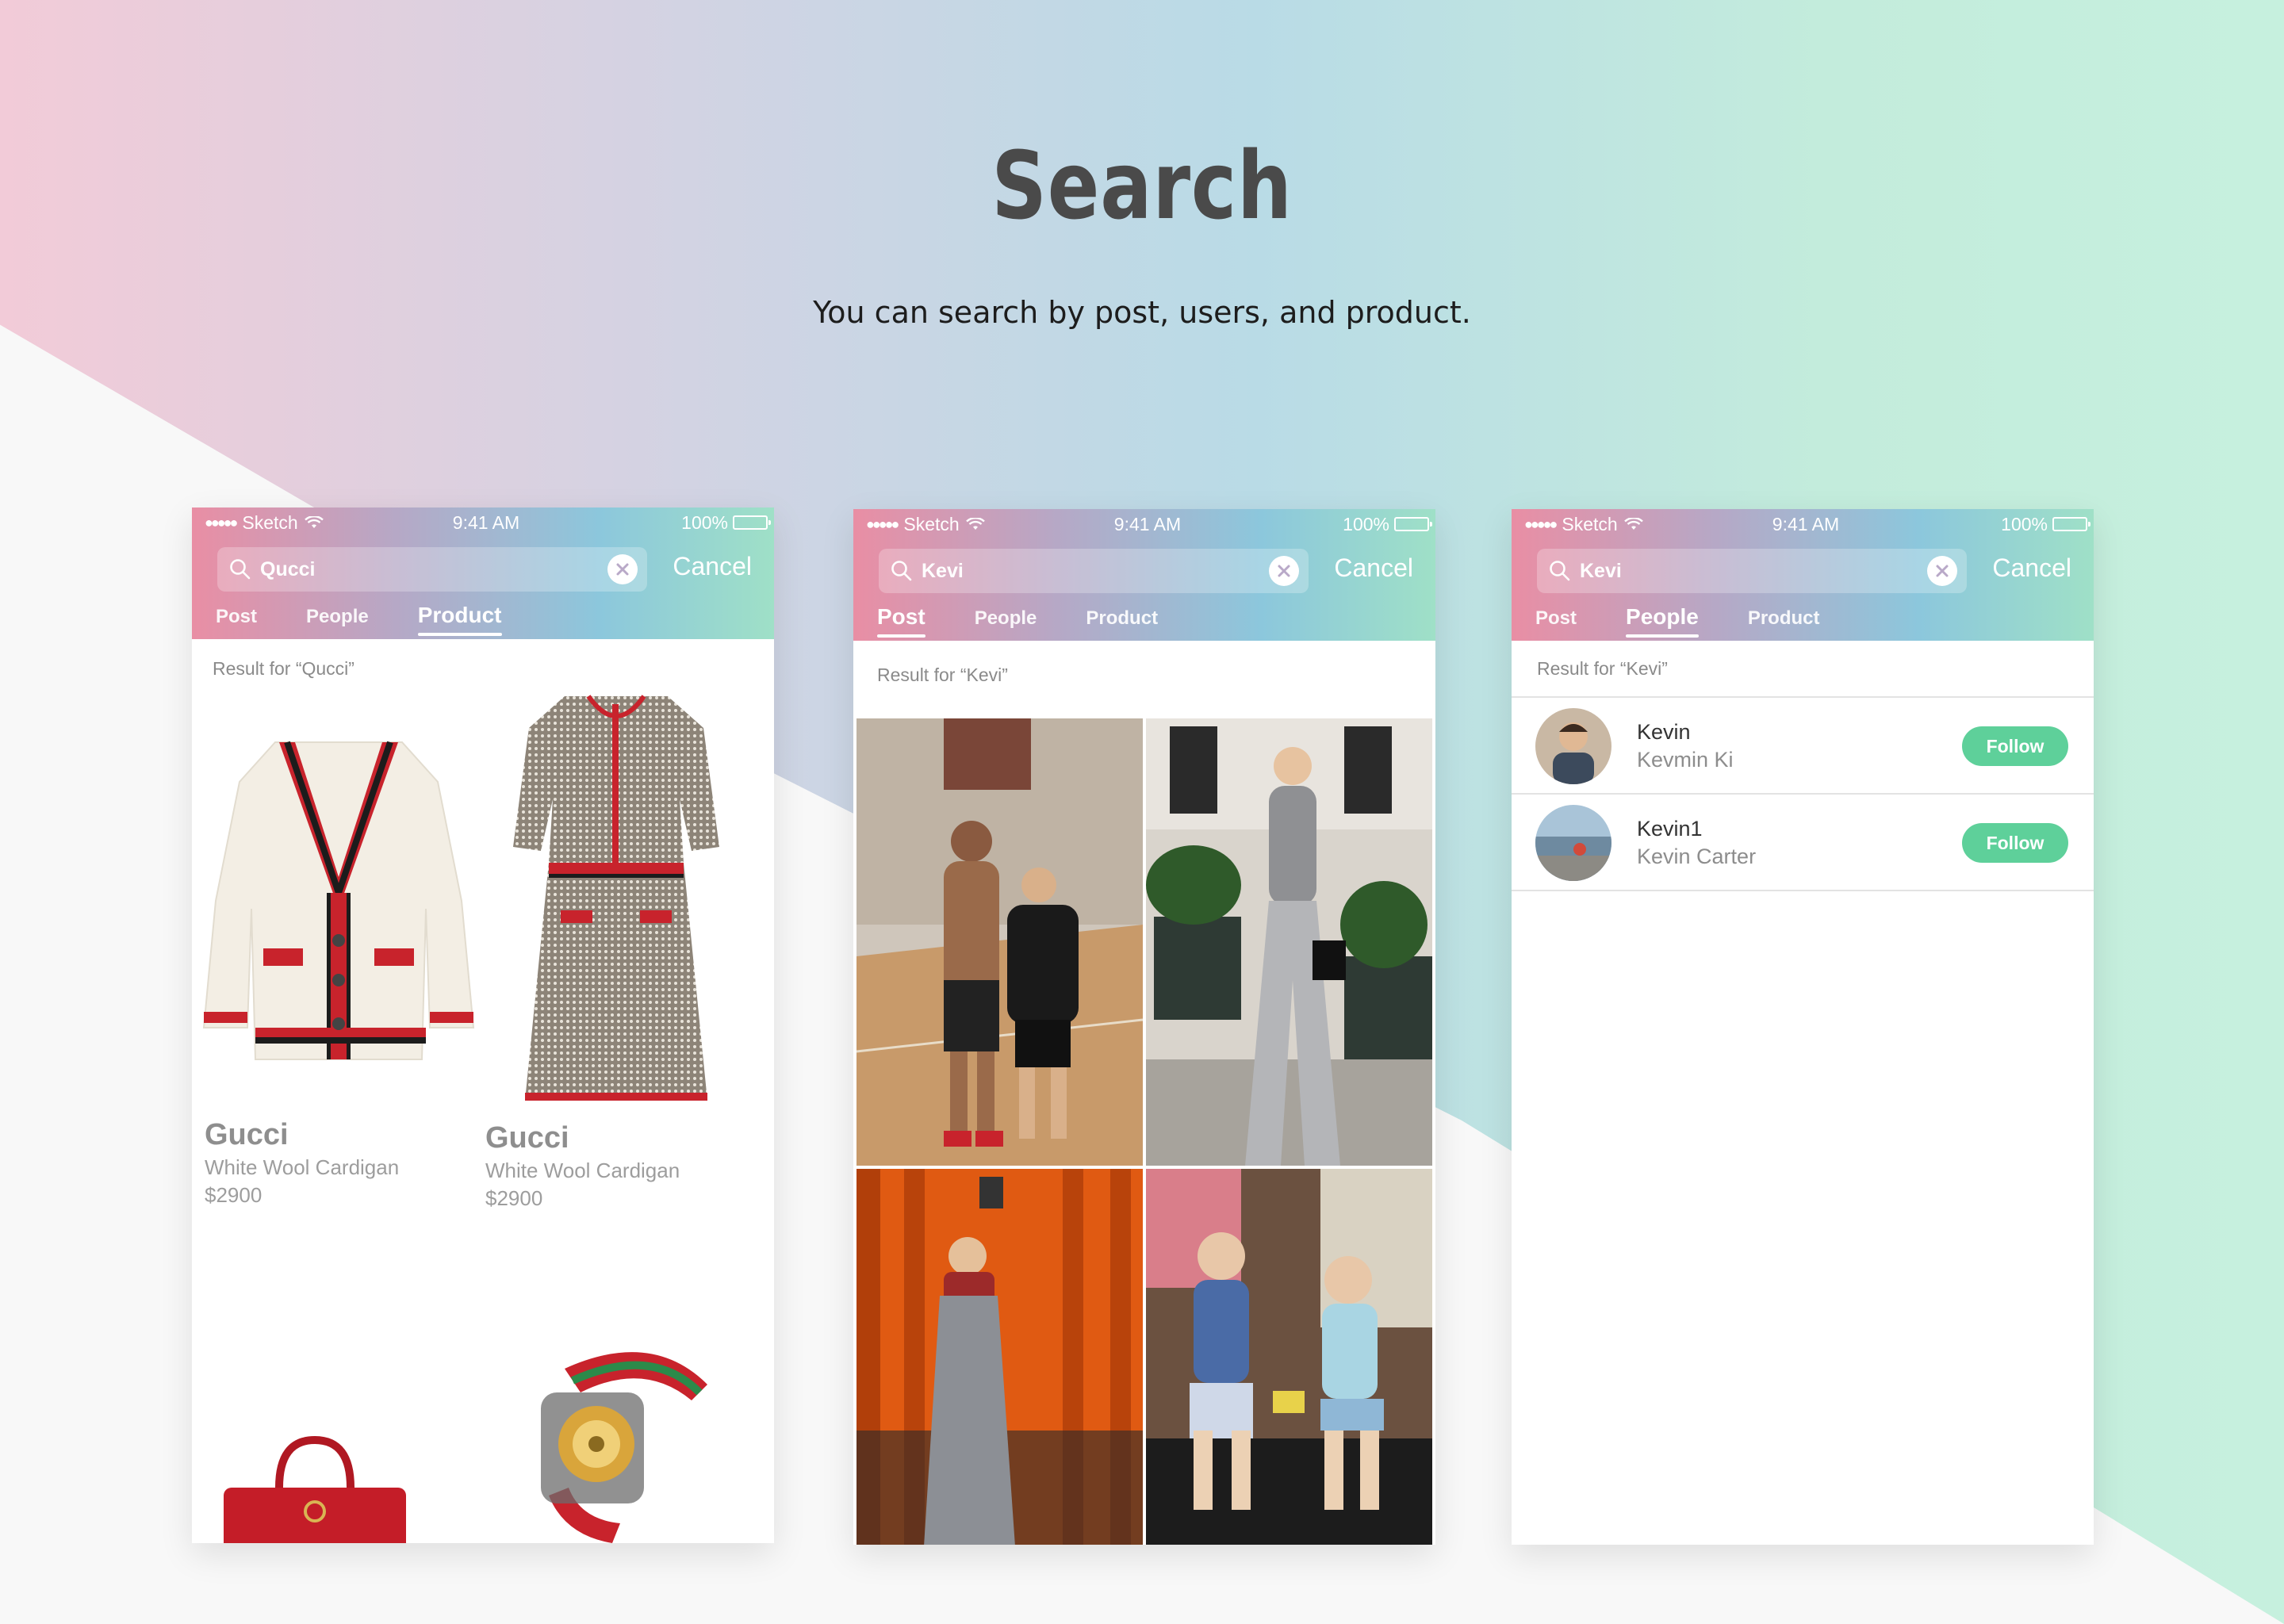  Describe the element at coordinates (1289, 942) in the screenshot. I see `street-fashion-photo` at that location.